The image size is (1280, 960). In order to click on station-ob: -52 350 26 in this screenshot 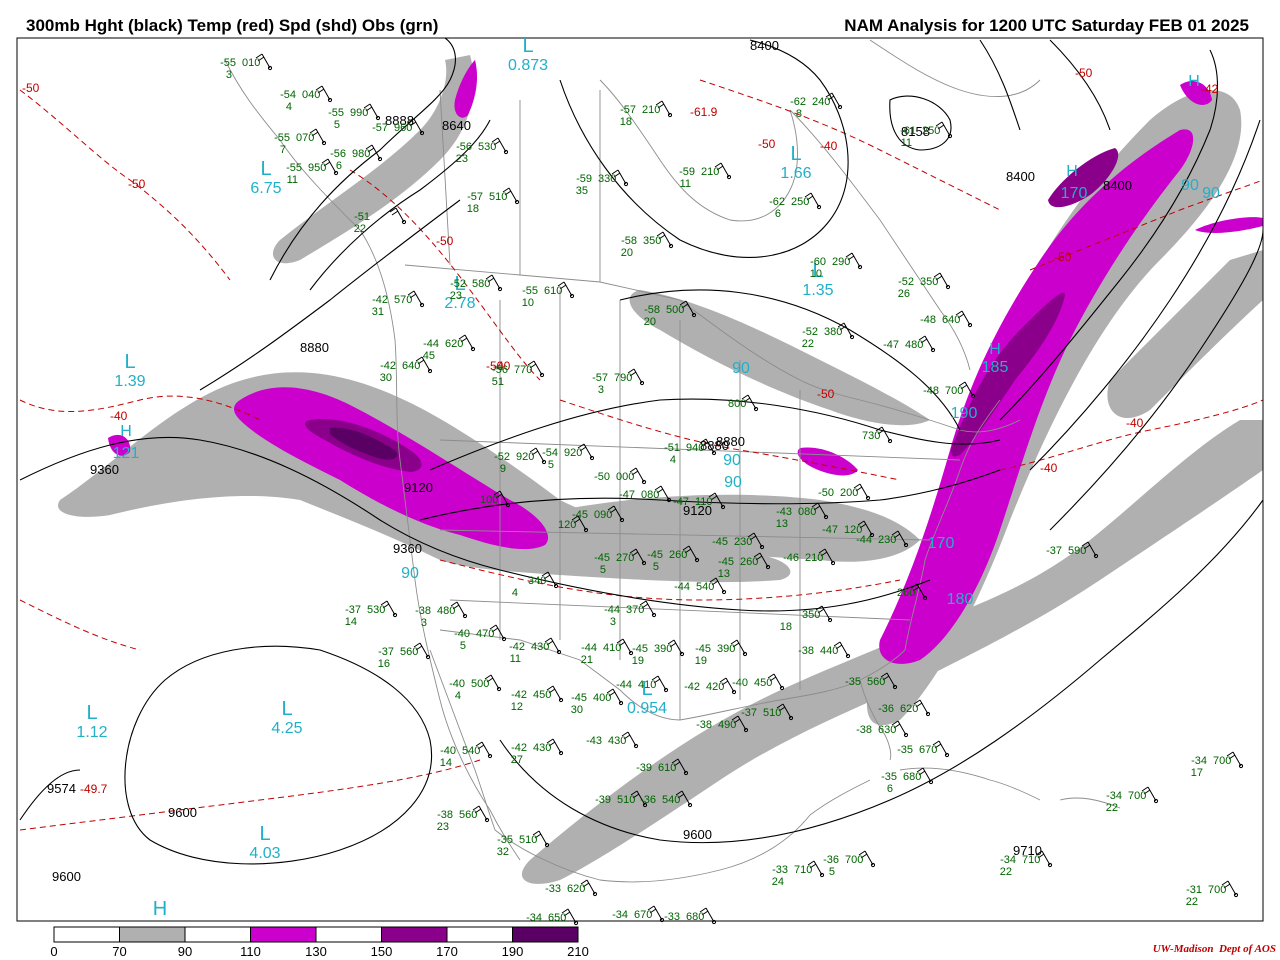, I will do `click(924, 286)`.